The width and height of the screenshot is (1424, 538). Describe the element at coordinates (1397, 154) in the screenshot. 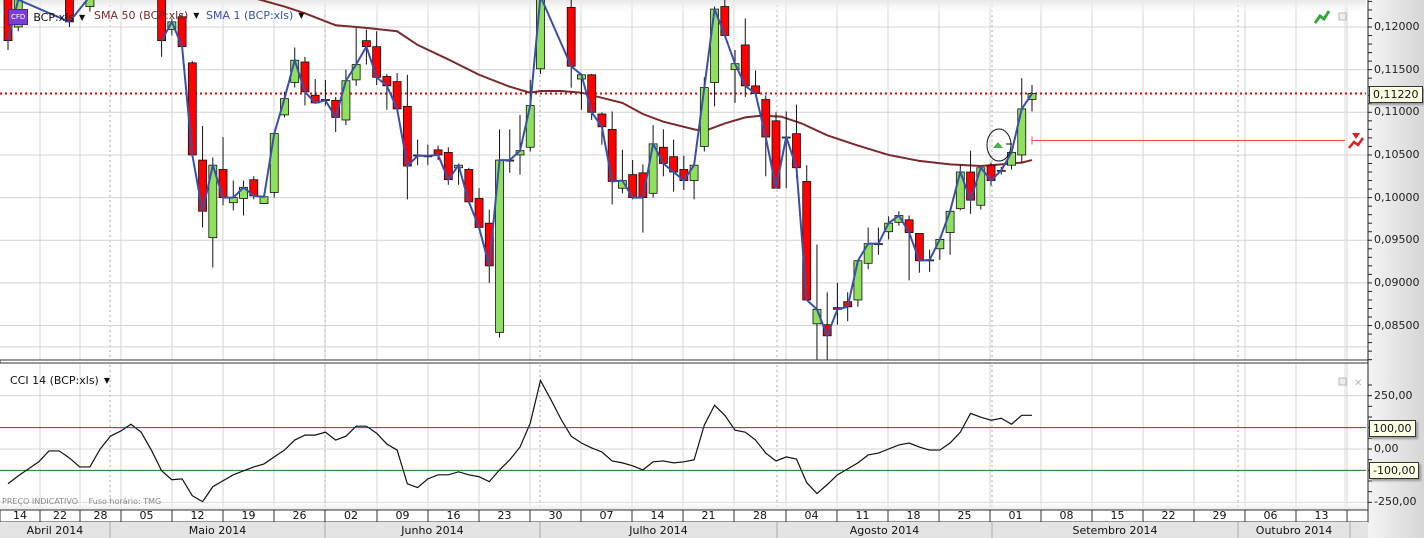

I see `y-axis-label: 0,10500` at that location.